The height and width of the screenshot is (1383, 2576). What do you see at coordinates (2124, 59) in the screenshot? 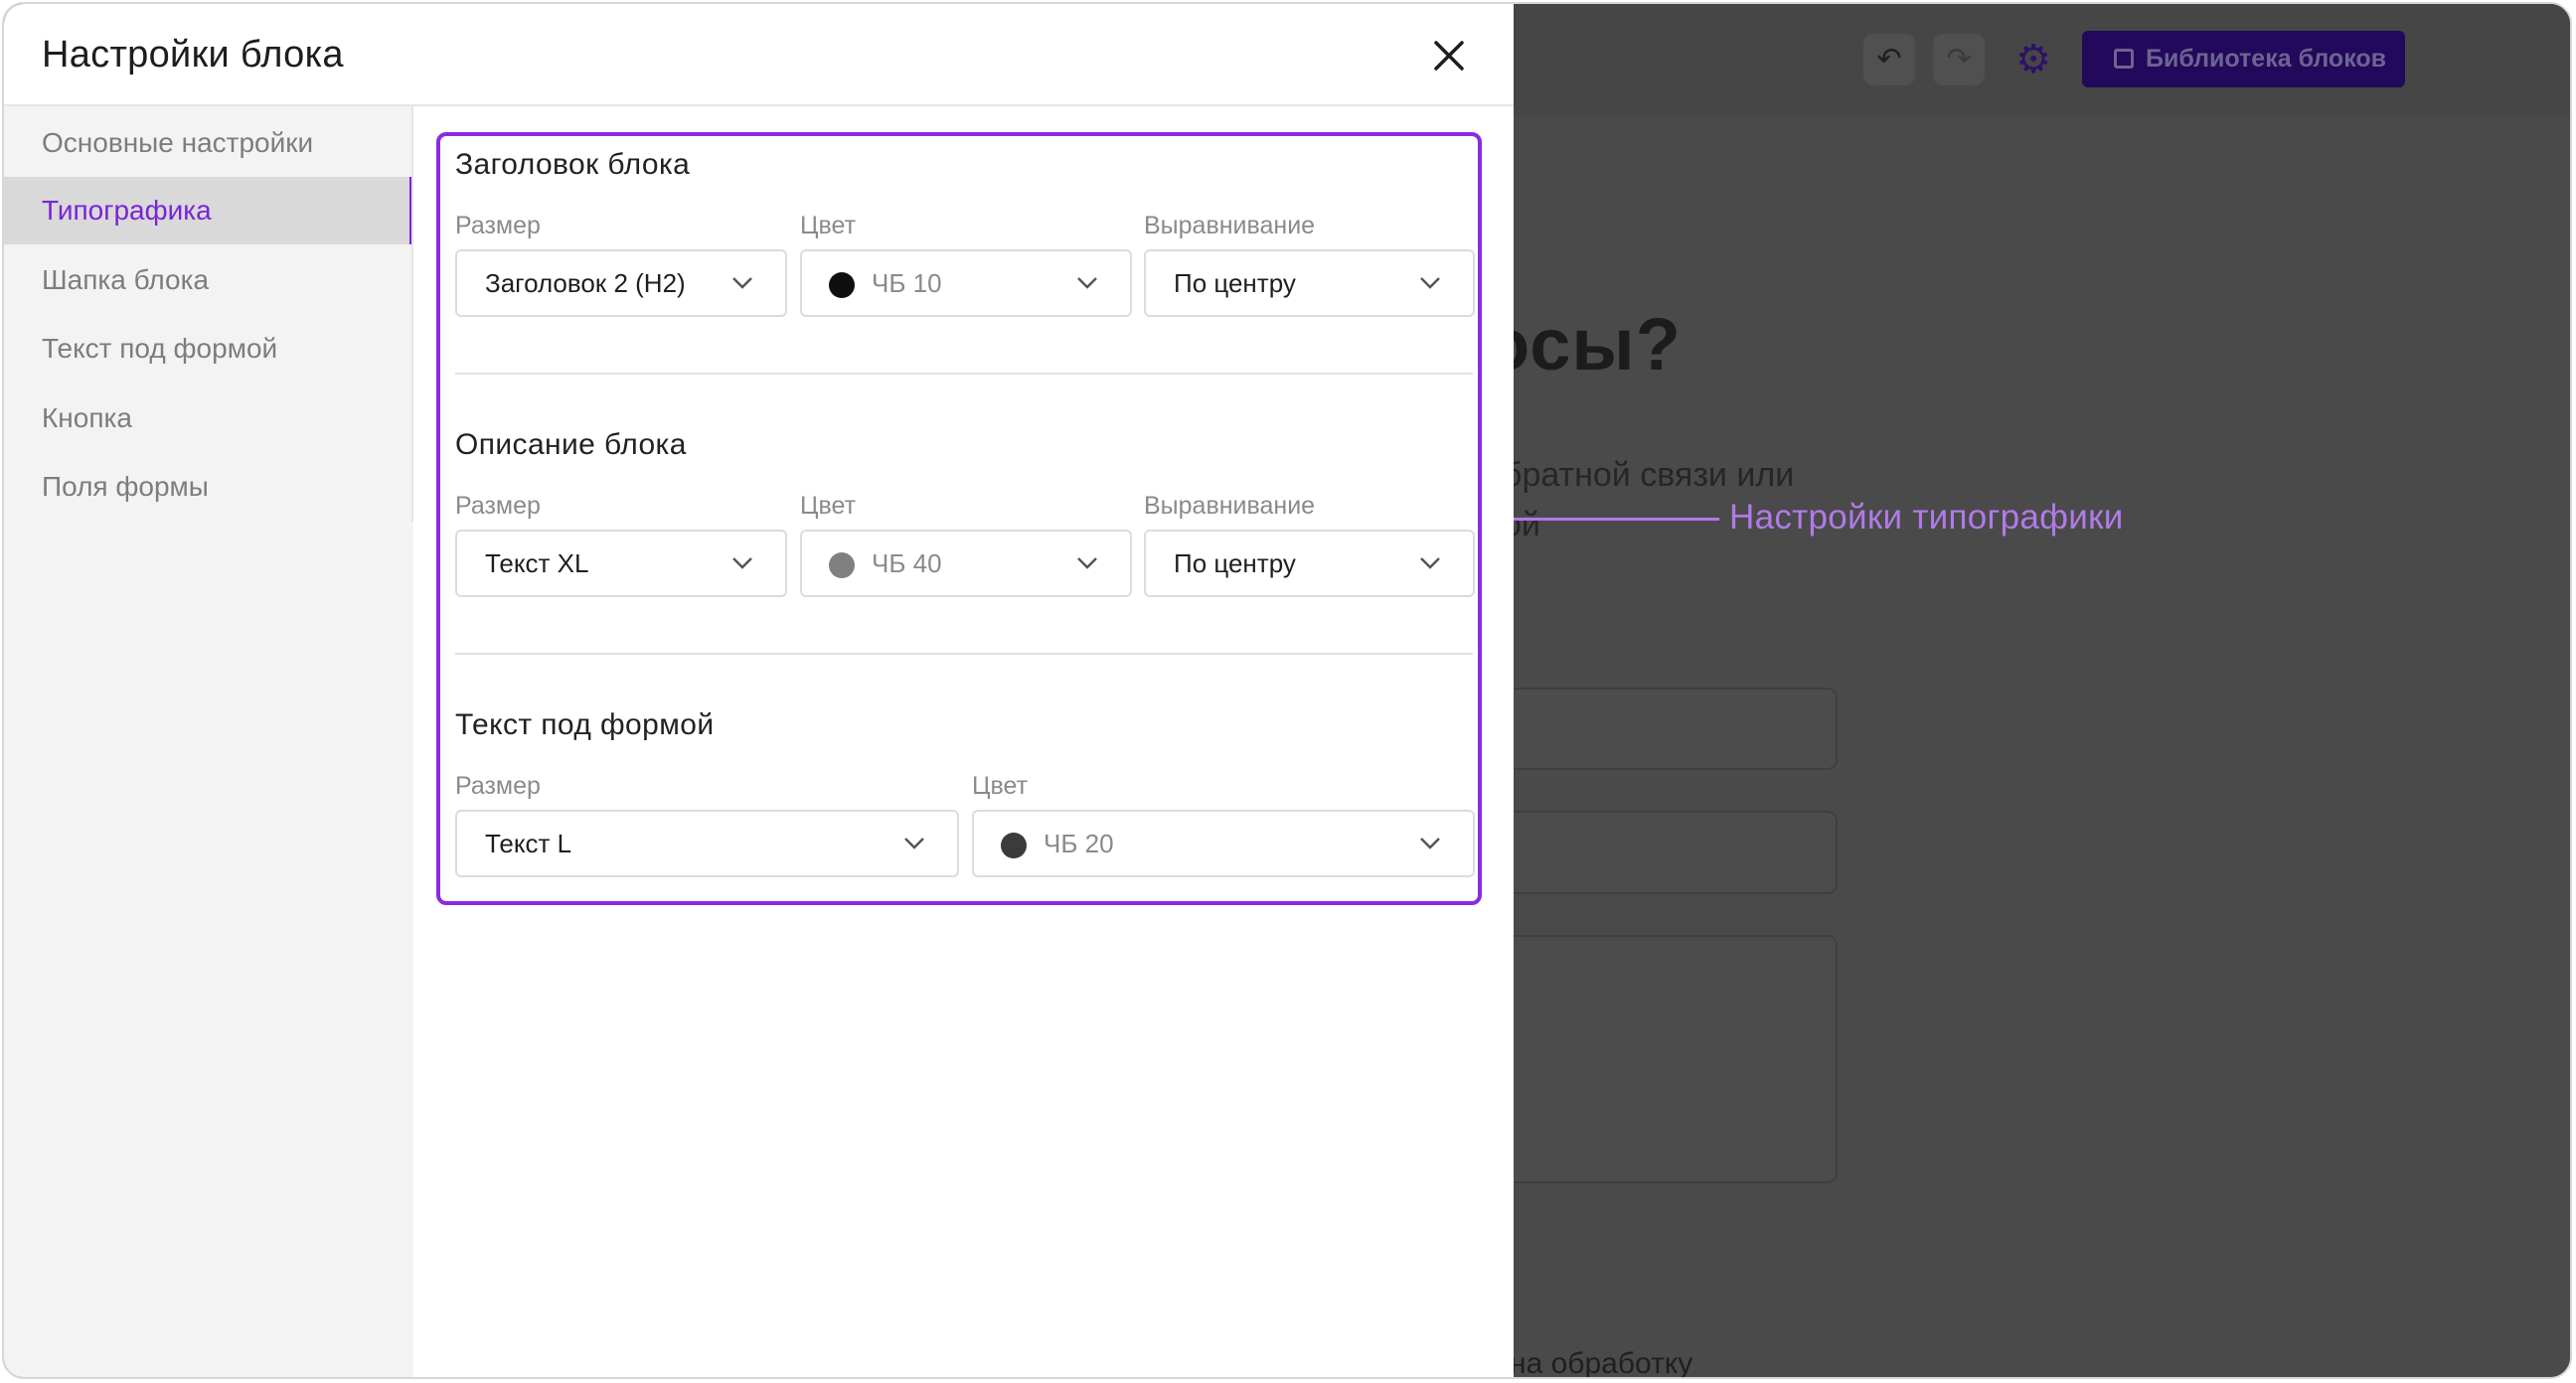
I see `library-icon` at bounding box center [2124, 59].